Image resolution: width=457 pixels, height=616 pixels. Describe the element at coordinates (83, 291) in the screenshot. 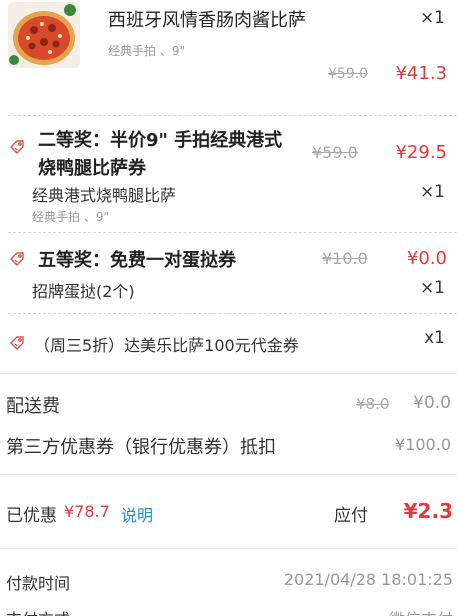

I see `prize-item-name: 招牌蛋挞(2个)` at that location.